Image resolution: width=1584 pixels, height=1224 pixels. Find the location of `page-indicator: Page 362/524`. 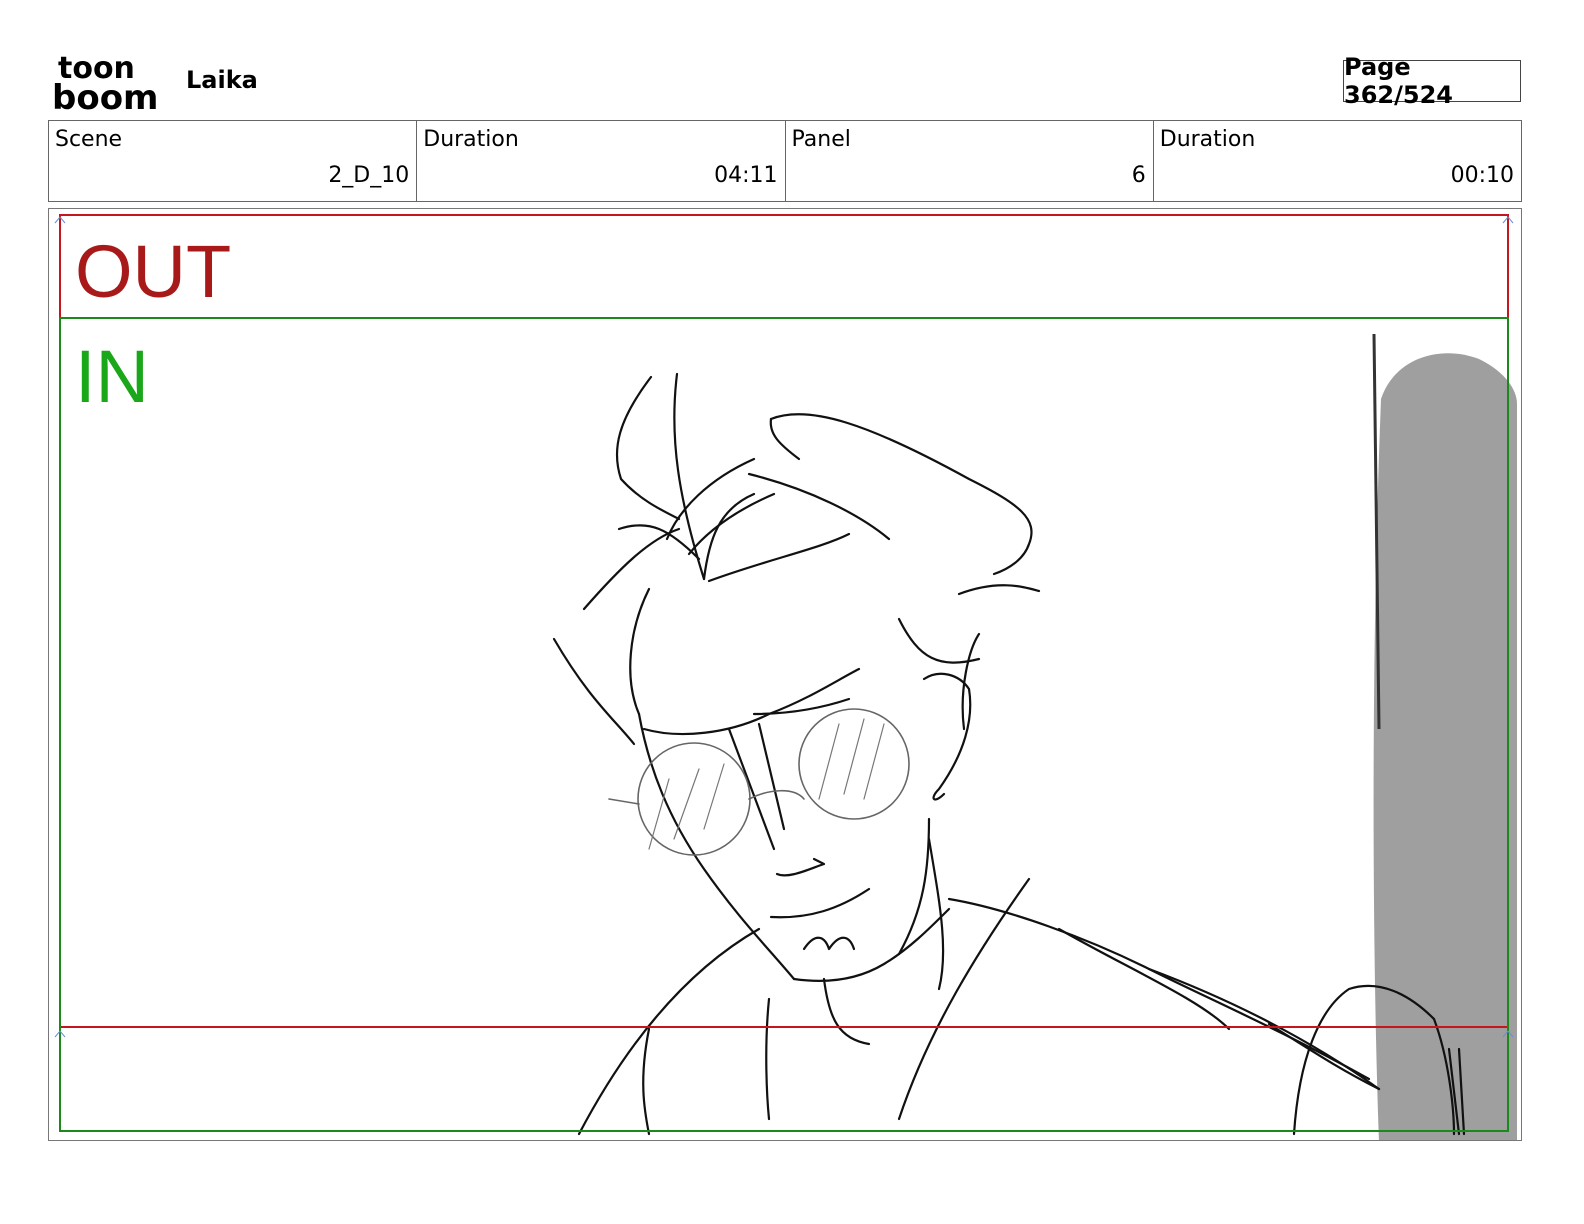

page-indicator: Page 362/524 is located at coordinates (1432, 81).